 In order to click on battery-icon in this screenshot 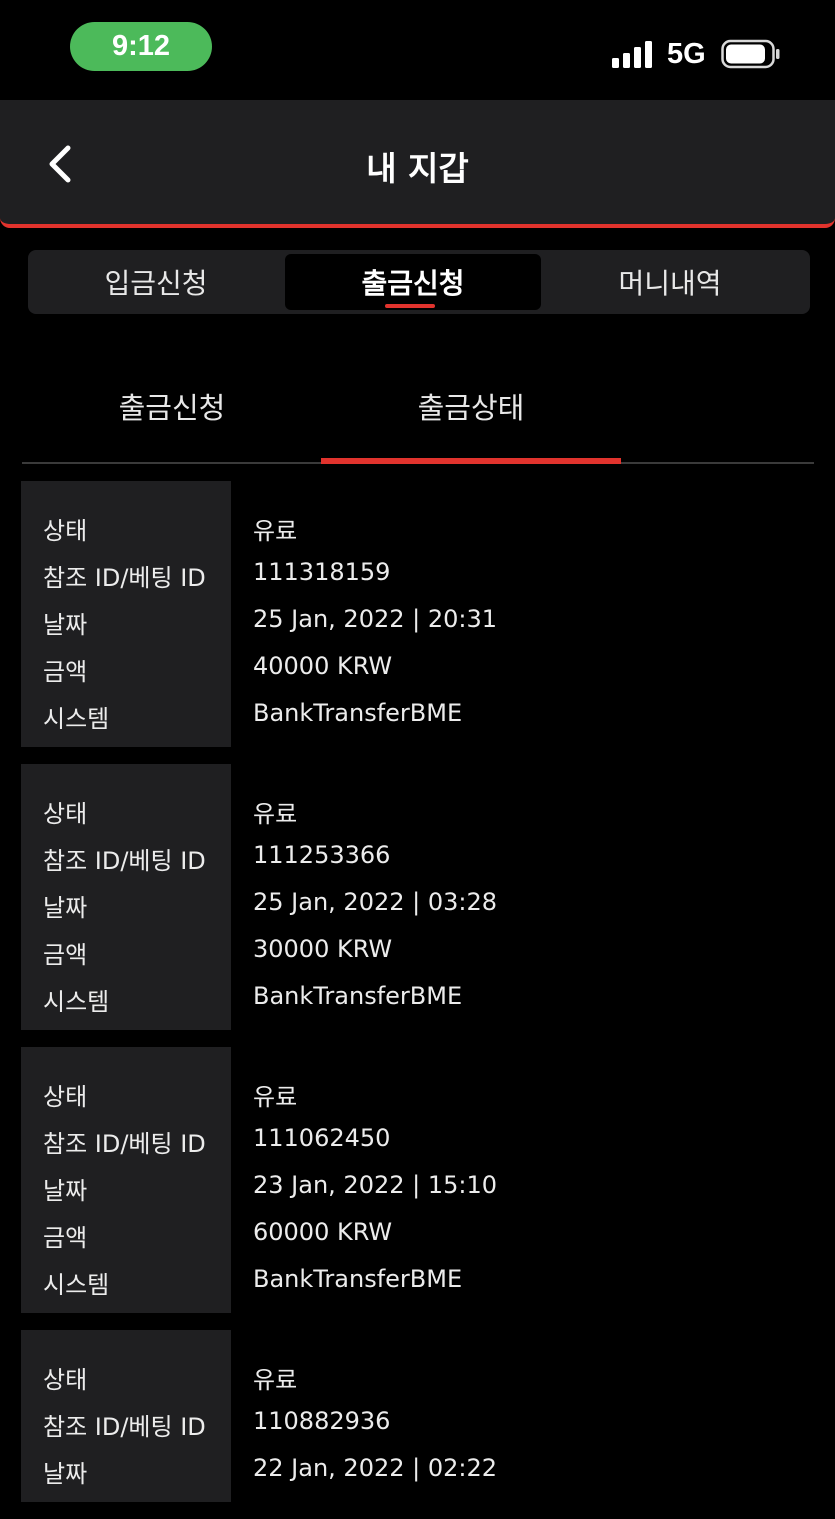, I will do `click(750, 54)`.